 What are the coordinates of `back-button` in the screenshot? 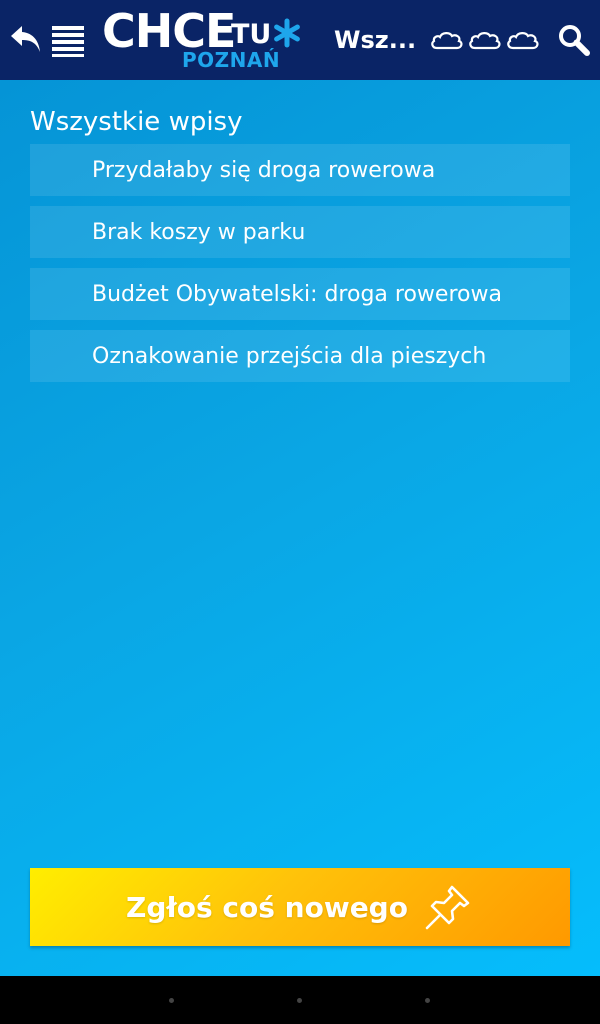 It's located at (26, 40).